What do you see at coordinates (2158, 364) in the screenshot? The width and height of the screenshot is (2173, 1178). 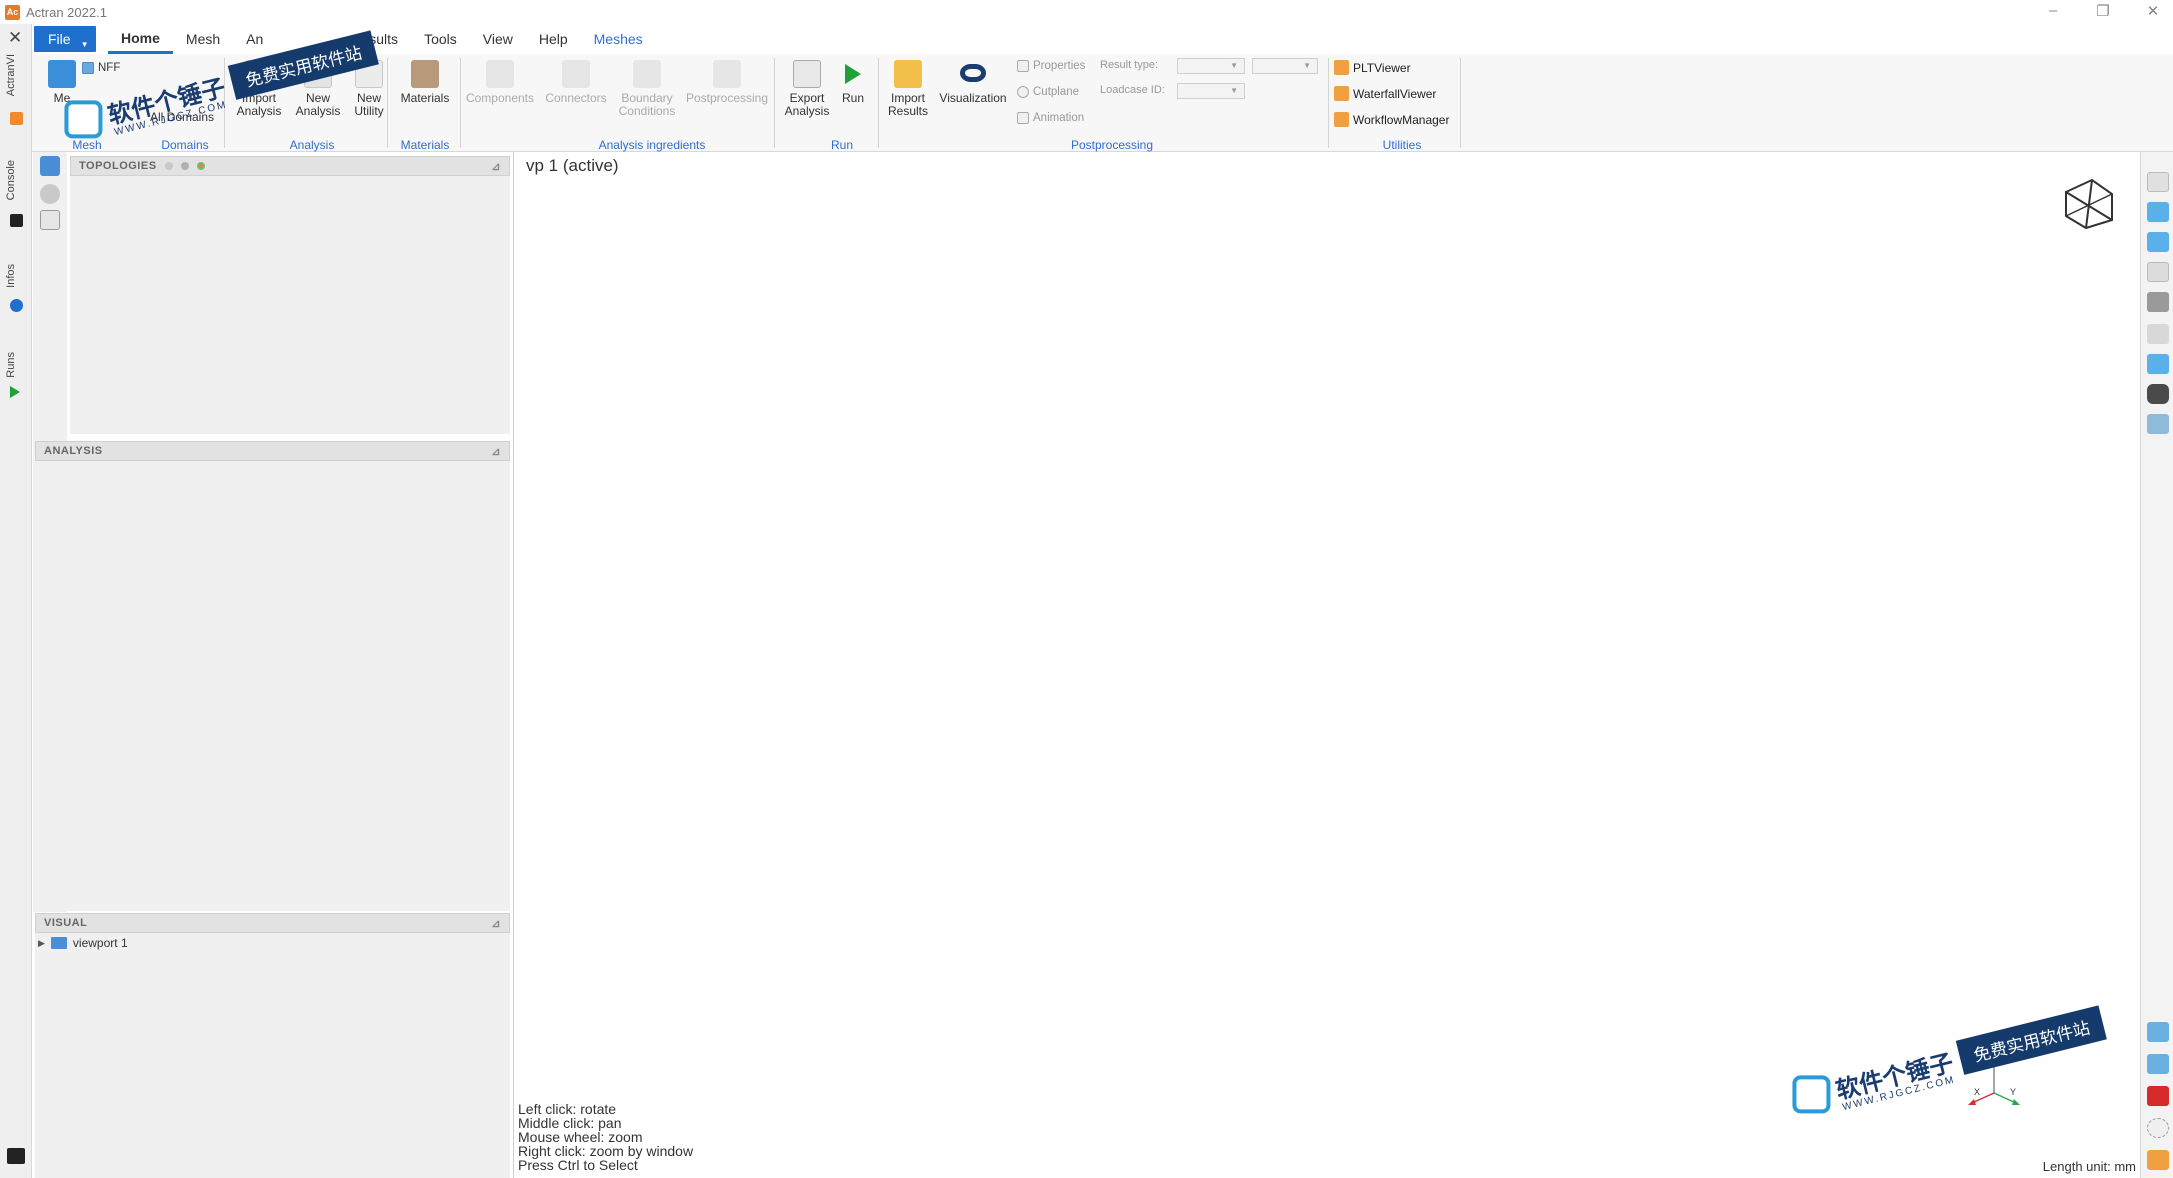 I see `image-export-icon` at bounding box center [2158, 364].